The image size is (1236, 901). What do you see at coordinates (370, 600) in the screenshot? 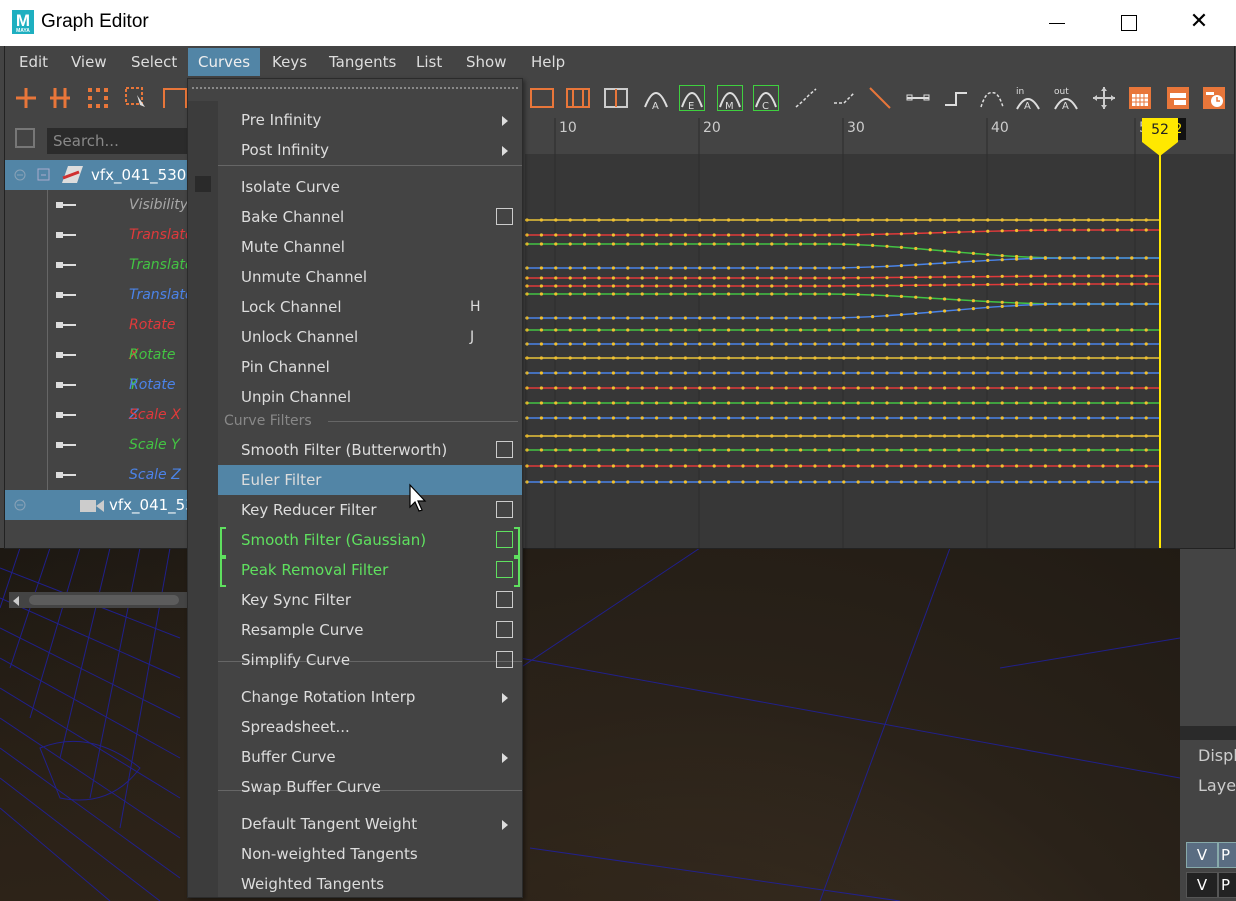
I see `menu-item-key-sync-filter: Key Sync Filter` at bounding box center [370, 600].